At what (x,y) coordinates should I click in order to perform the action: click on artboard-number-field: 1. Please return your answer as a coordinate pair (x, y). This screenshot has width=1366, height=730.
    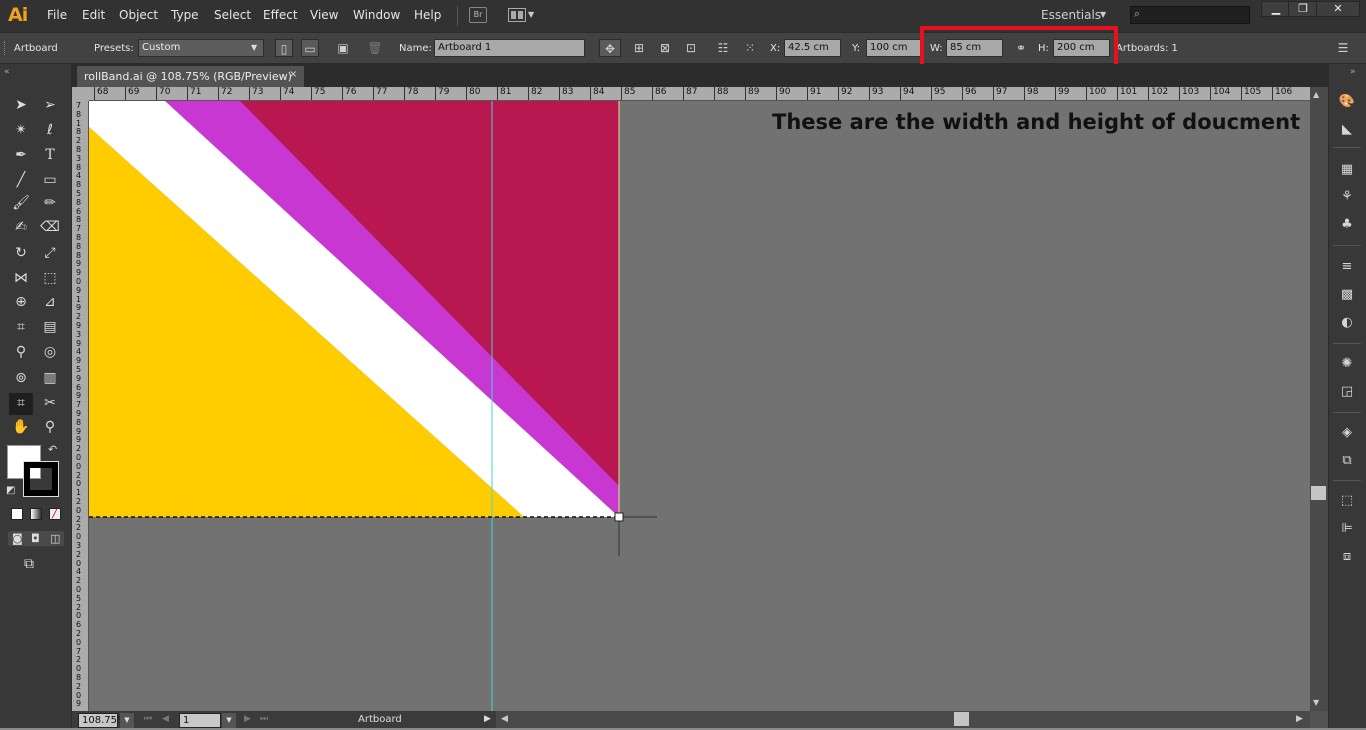
    Looking at the image, I should click on (200, 720).